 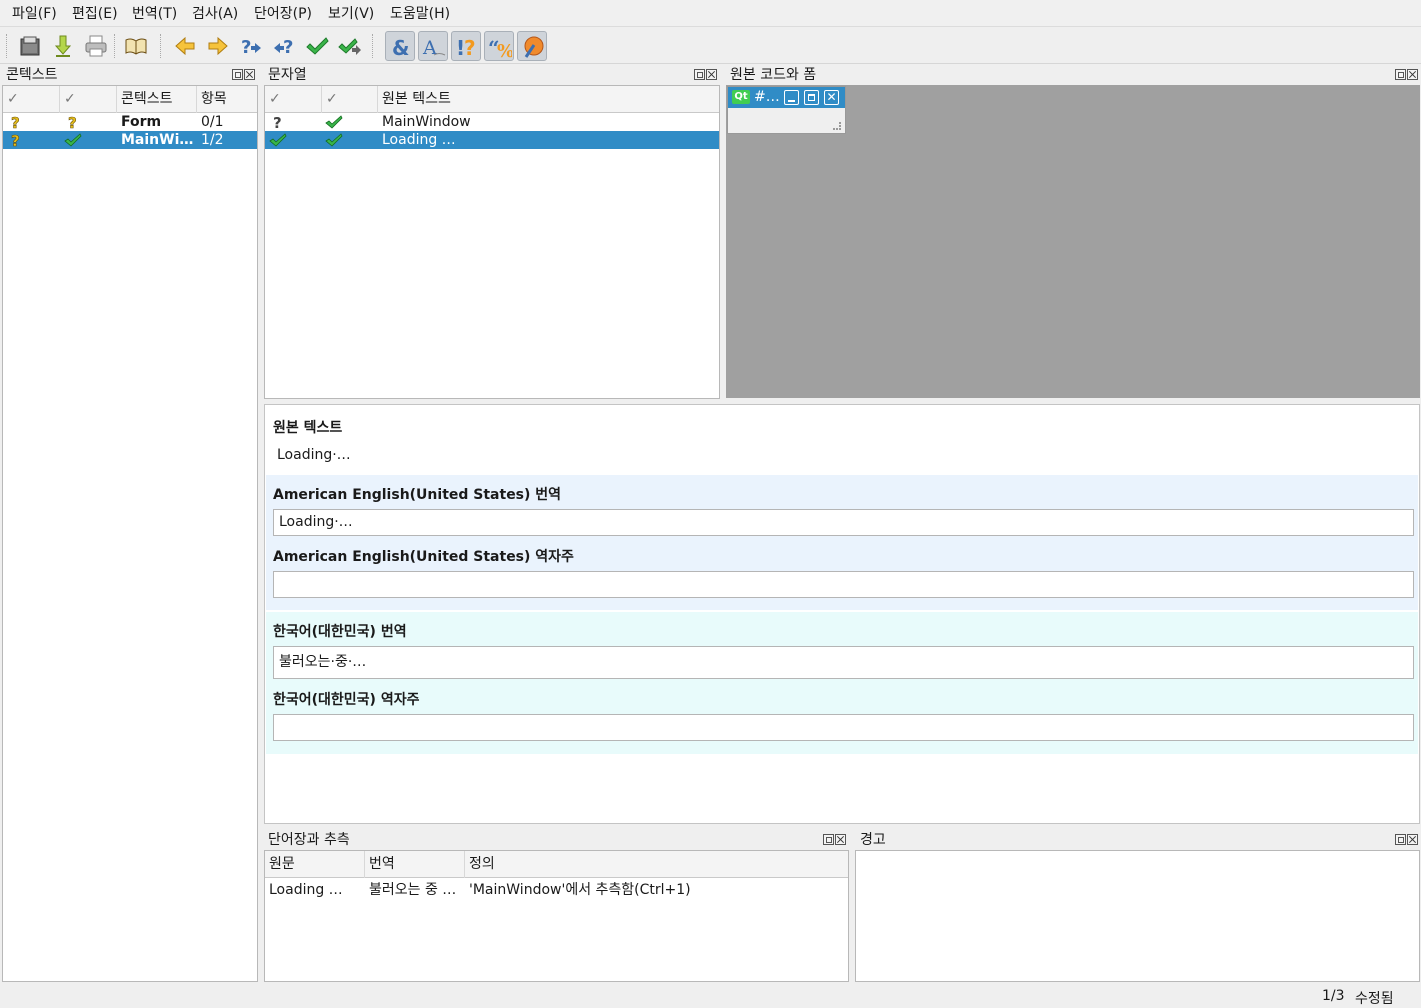 I want to click on maximize-icon, so click(x=811, y=97).